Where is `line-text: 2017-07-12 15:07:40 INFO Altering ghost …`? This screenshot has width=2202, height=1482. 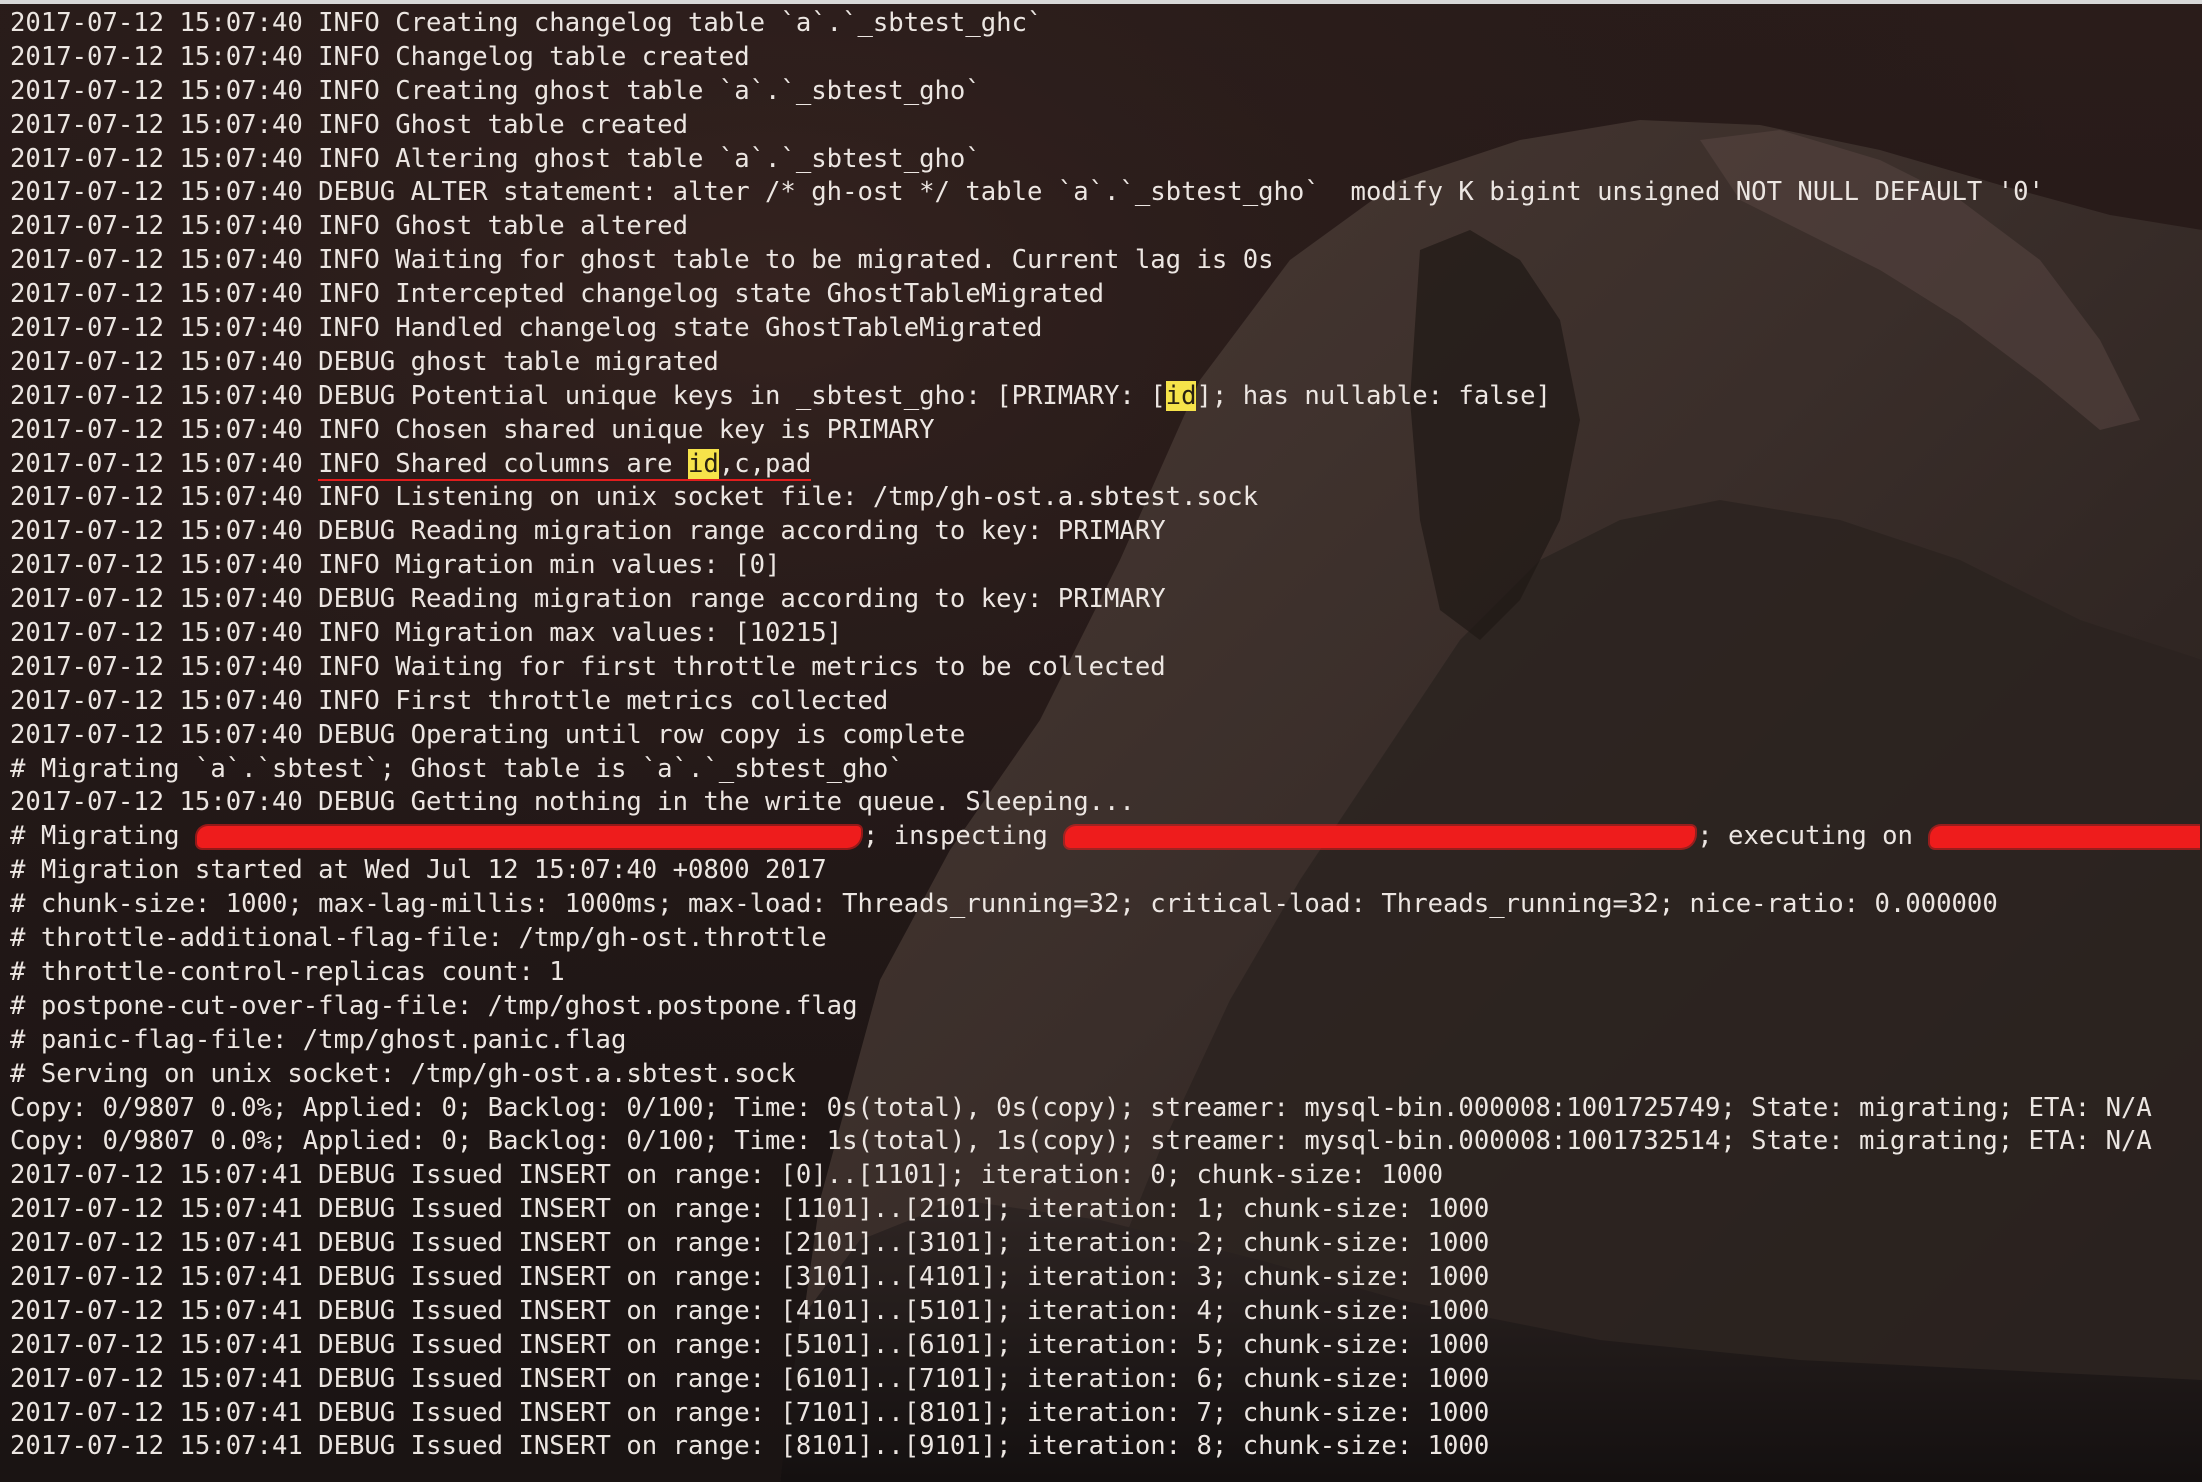
line-text: 2017-07-12 15:07:40 INFO Altering ghost … is located at coordinates (495, 158).